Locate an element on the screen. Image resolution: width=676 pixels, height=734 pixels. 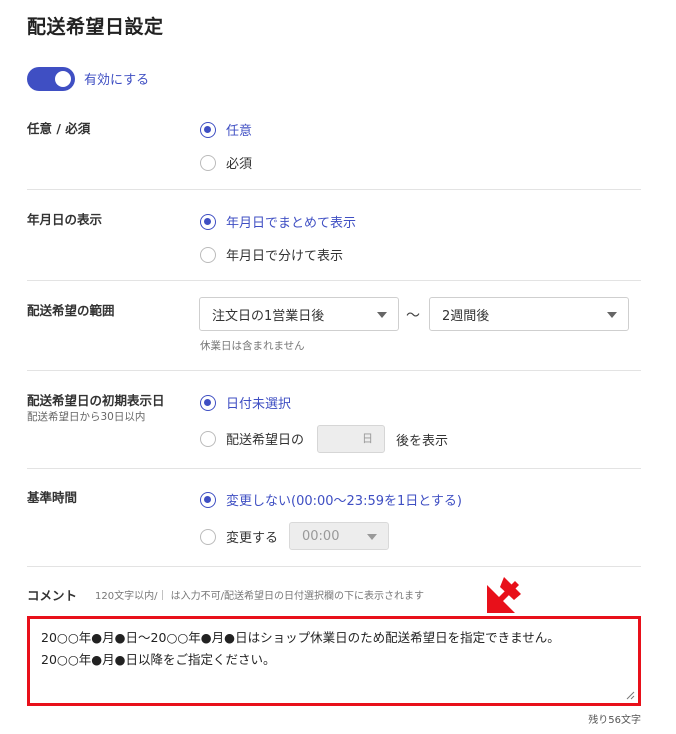
enable-toggle is located at coordinates (51, 79).